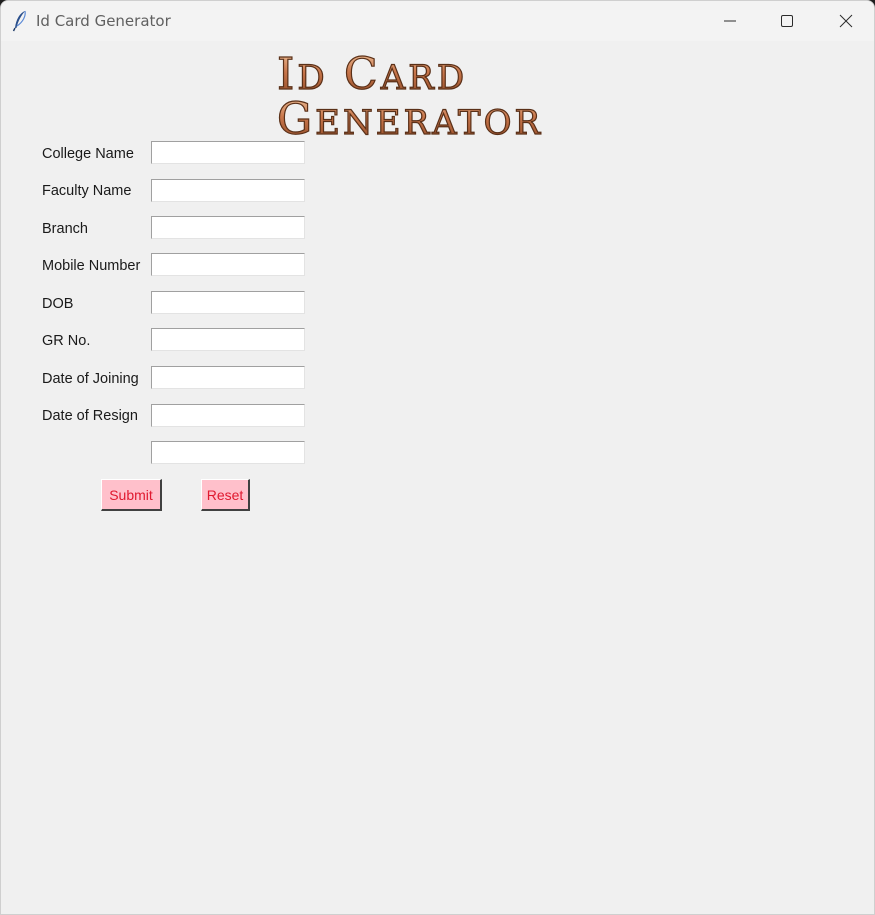 The height and width of the screenshot is (915, 875). What do you see at coordinates (103, 21) in the screenshot?
I see `window-title: Id Card Generator` at bounding box center [103, 21].